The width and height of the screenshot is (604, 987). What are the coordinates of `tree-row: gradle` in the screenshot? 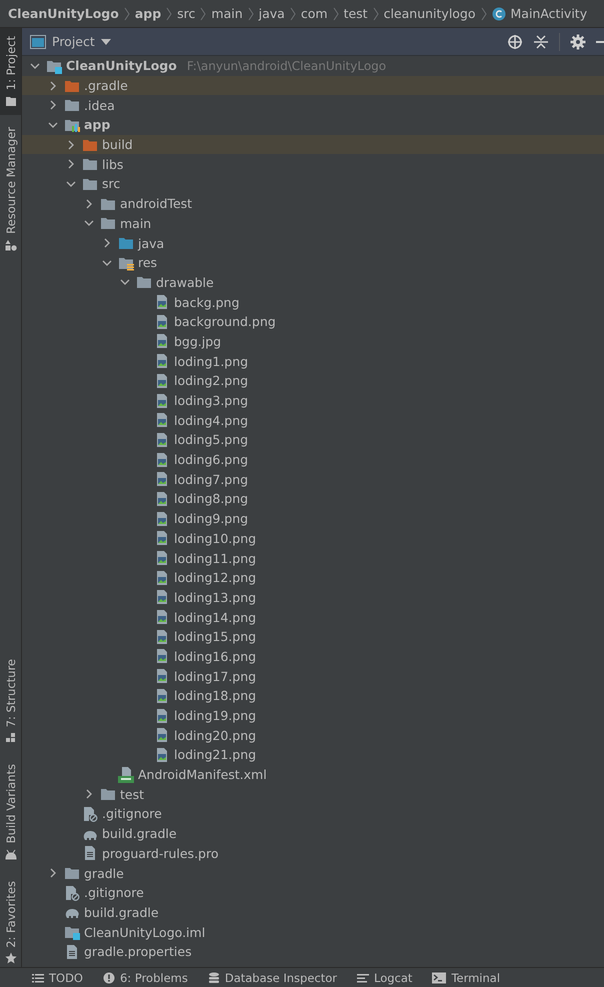 It's located at (313, 873).